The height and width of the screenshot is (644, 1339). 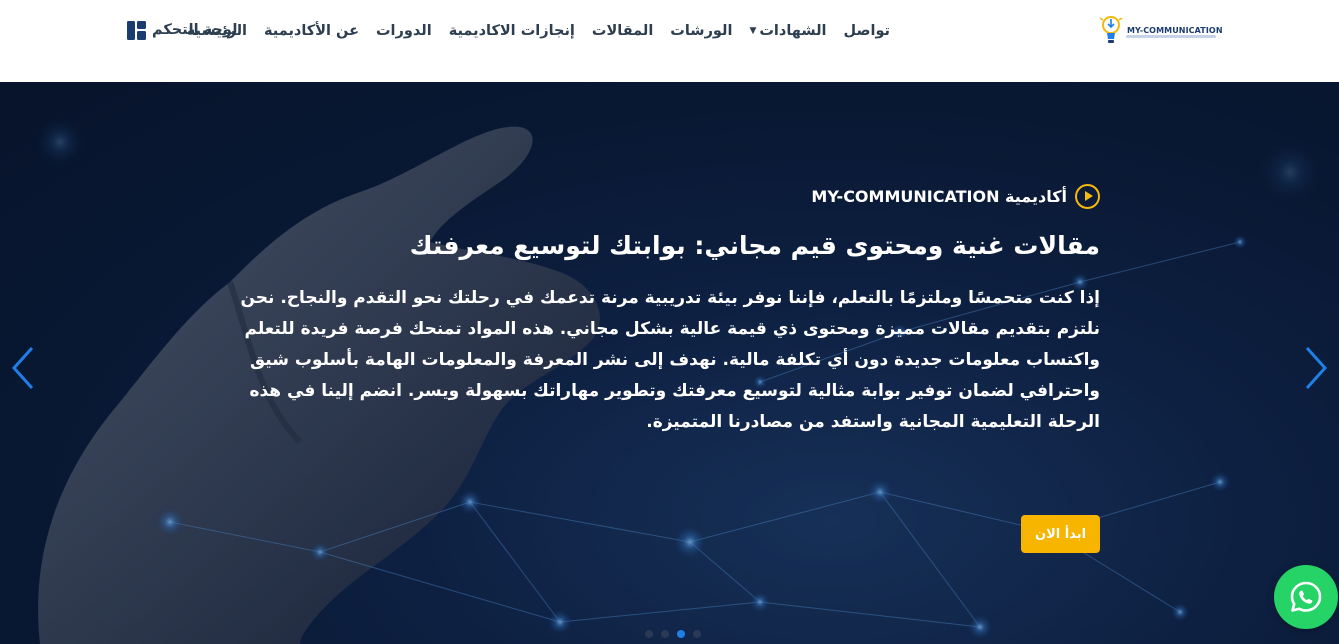 I want to click on play-circle-icon, so click(x=1087, y=196).